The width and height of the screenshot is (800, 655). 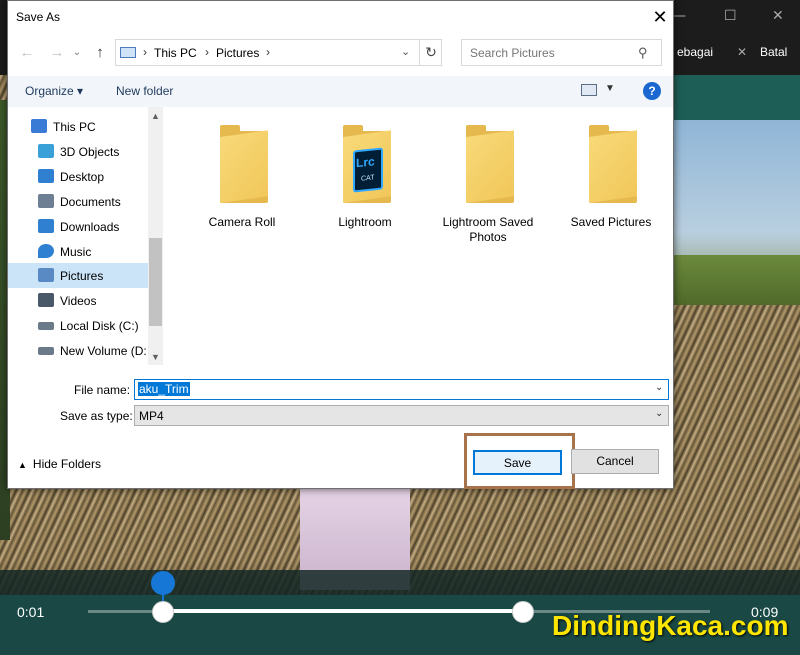 I want to click on sidebar-item: Documents, so click(x=78, y=201).